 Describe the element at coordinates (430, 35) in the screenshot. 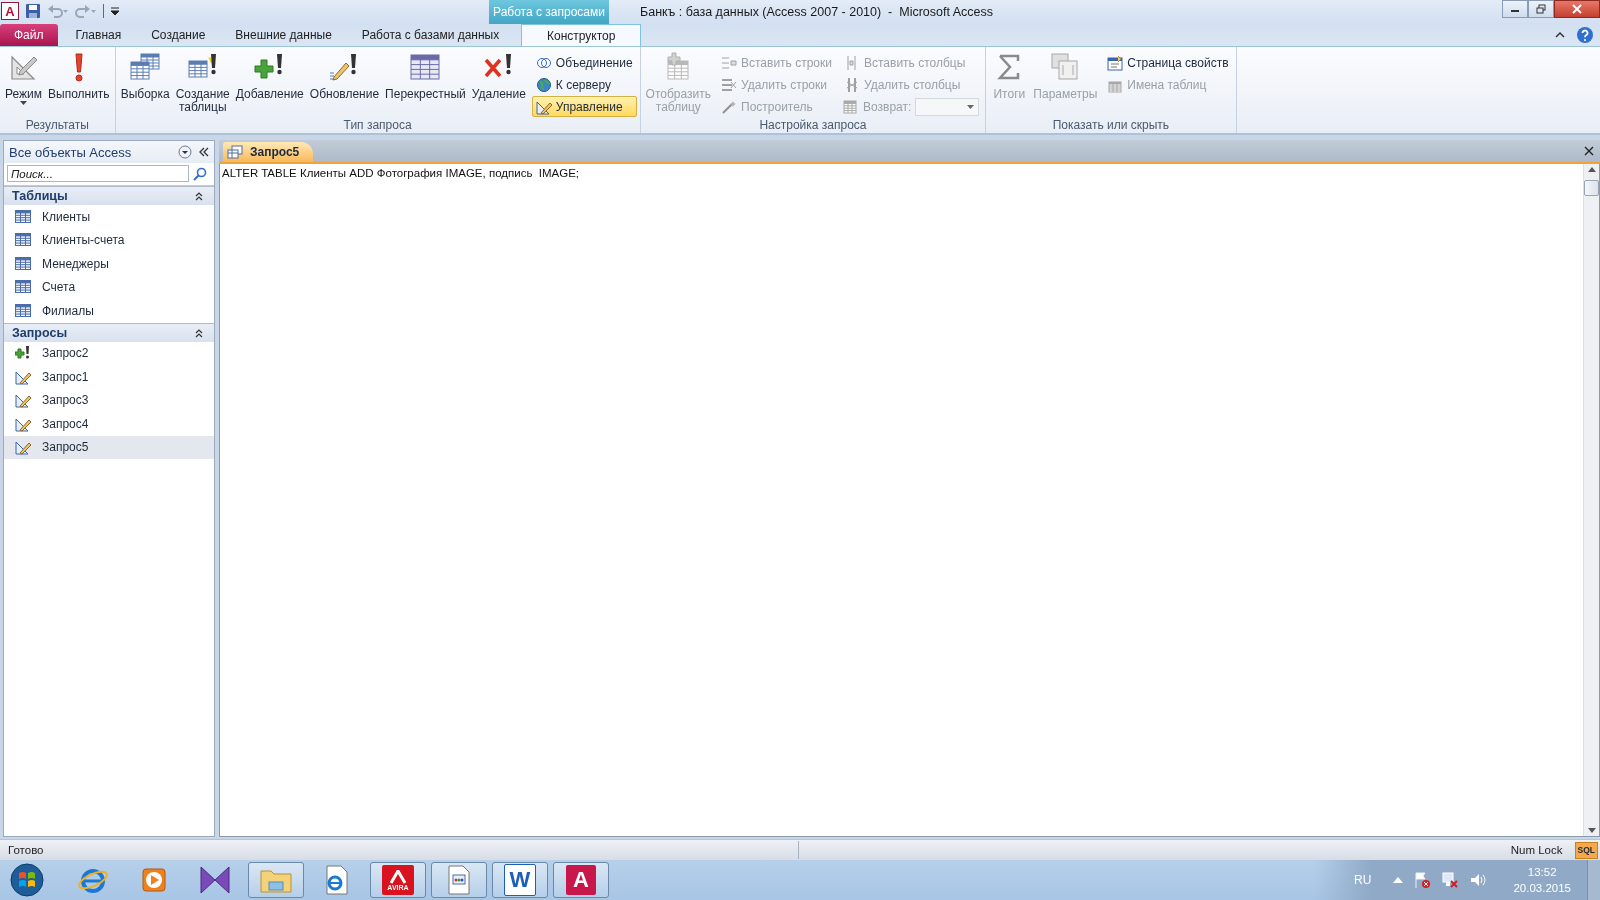

I see `ribbon-tab: Работа с базами данных` at that location.